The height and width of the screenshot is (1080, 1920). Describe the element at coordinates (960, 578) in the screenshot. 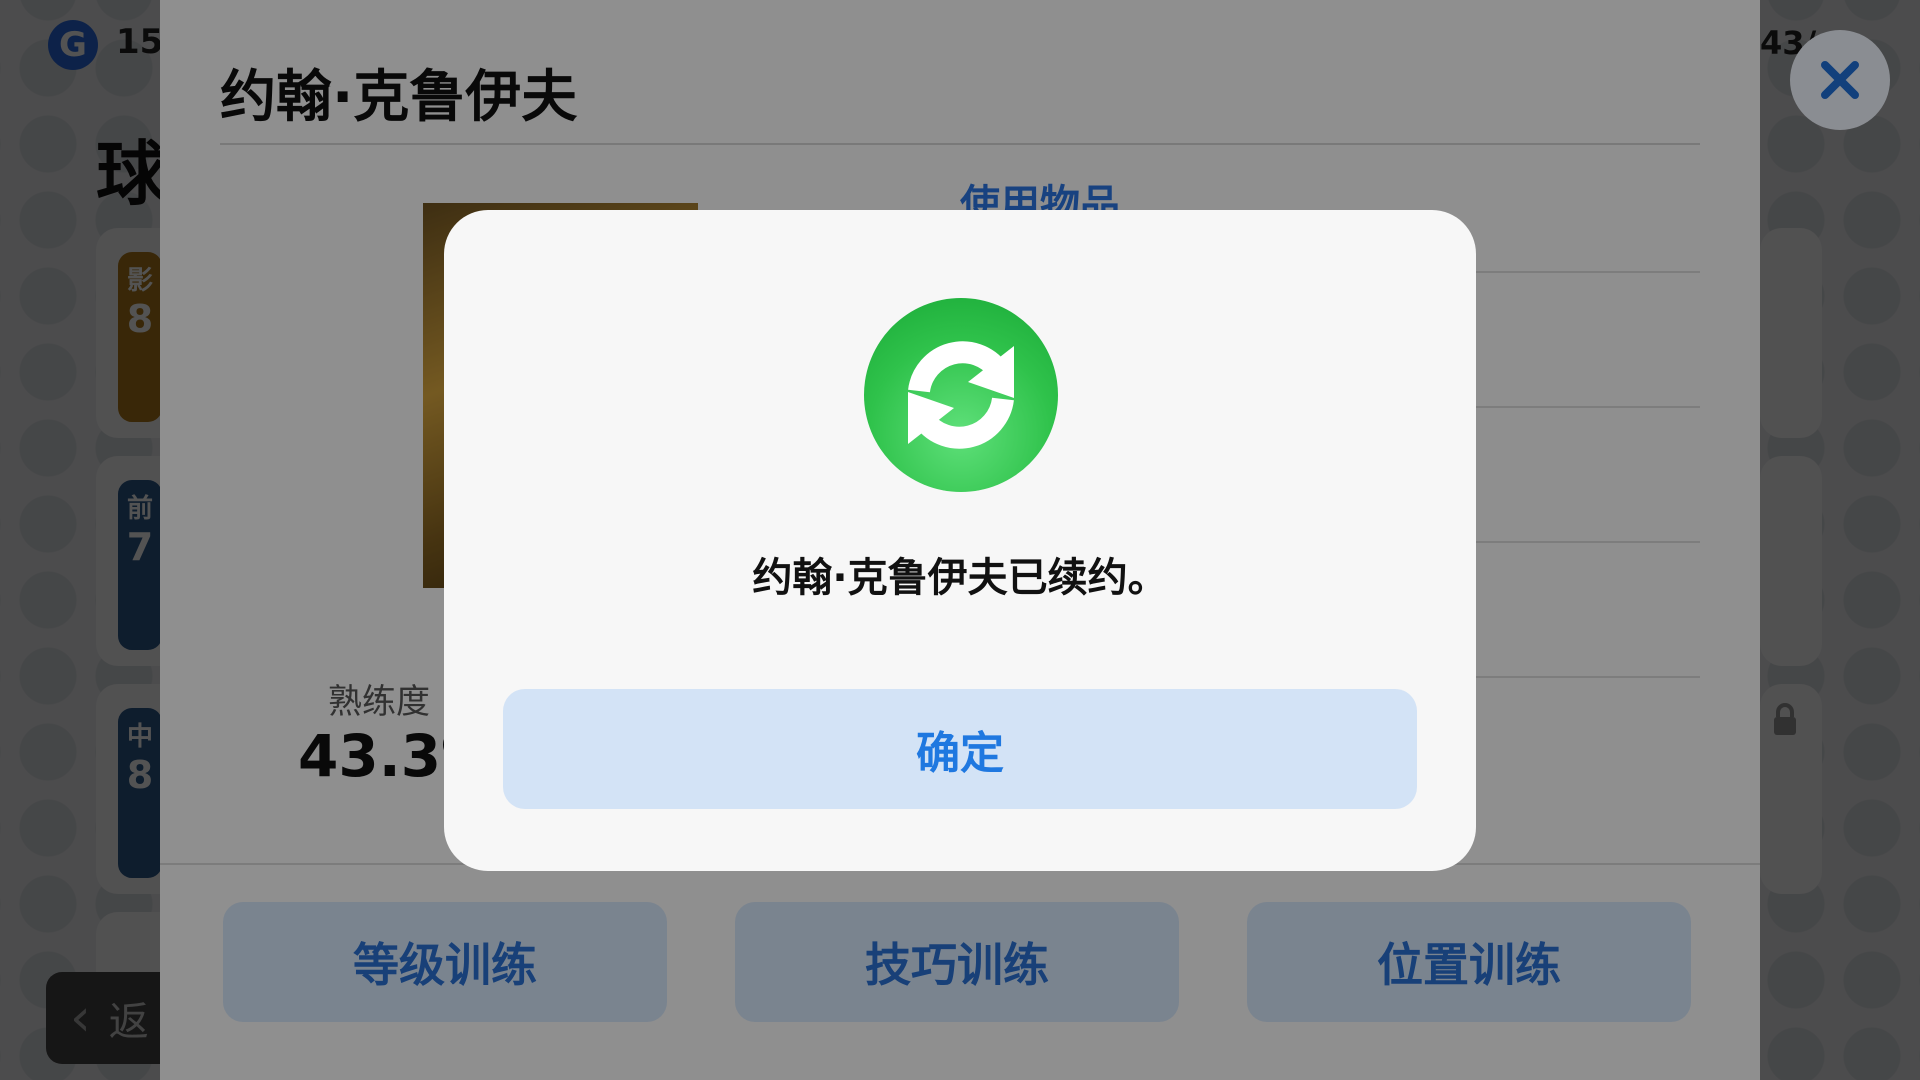

I see `dialog-message: 约翰·克鲁伊夫已续约。` at that location.